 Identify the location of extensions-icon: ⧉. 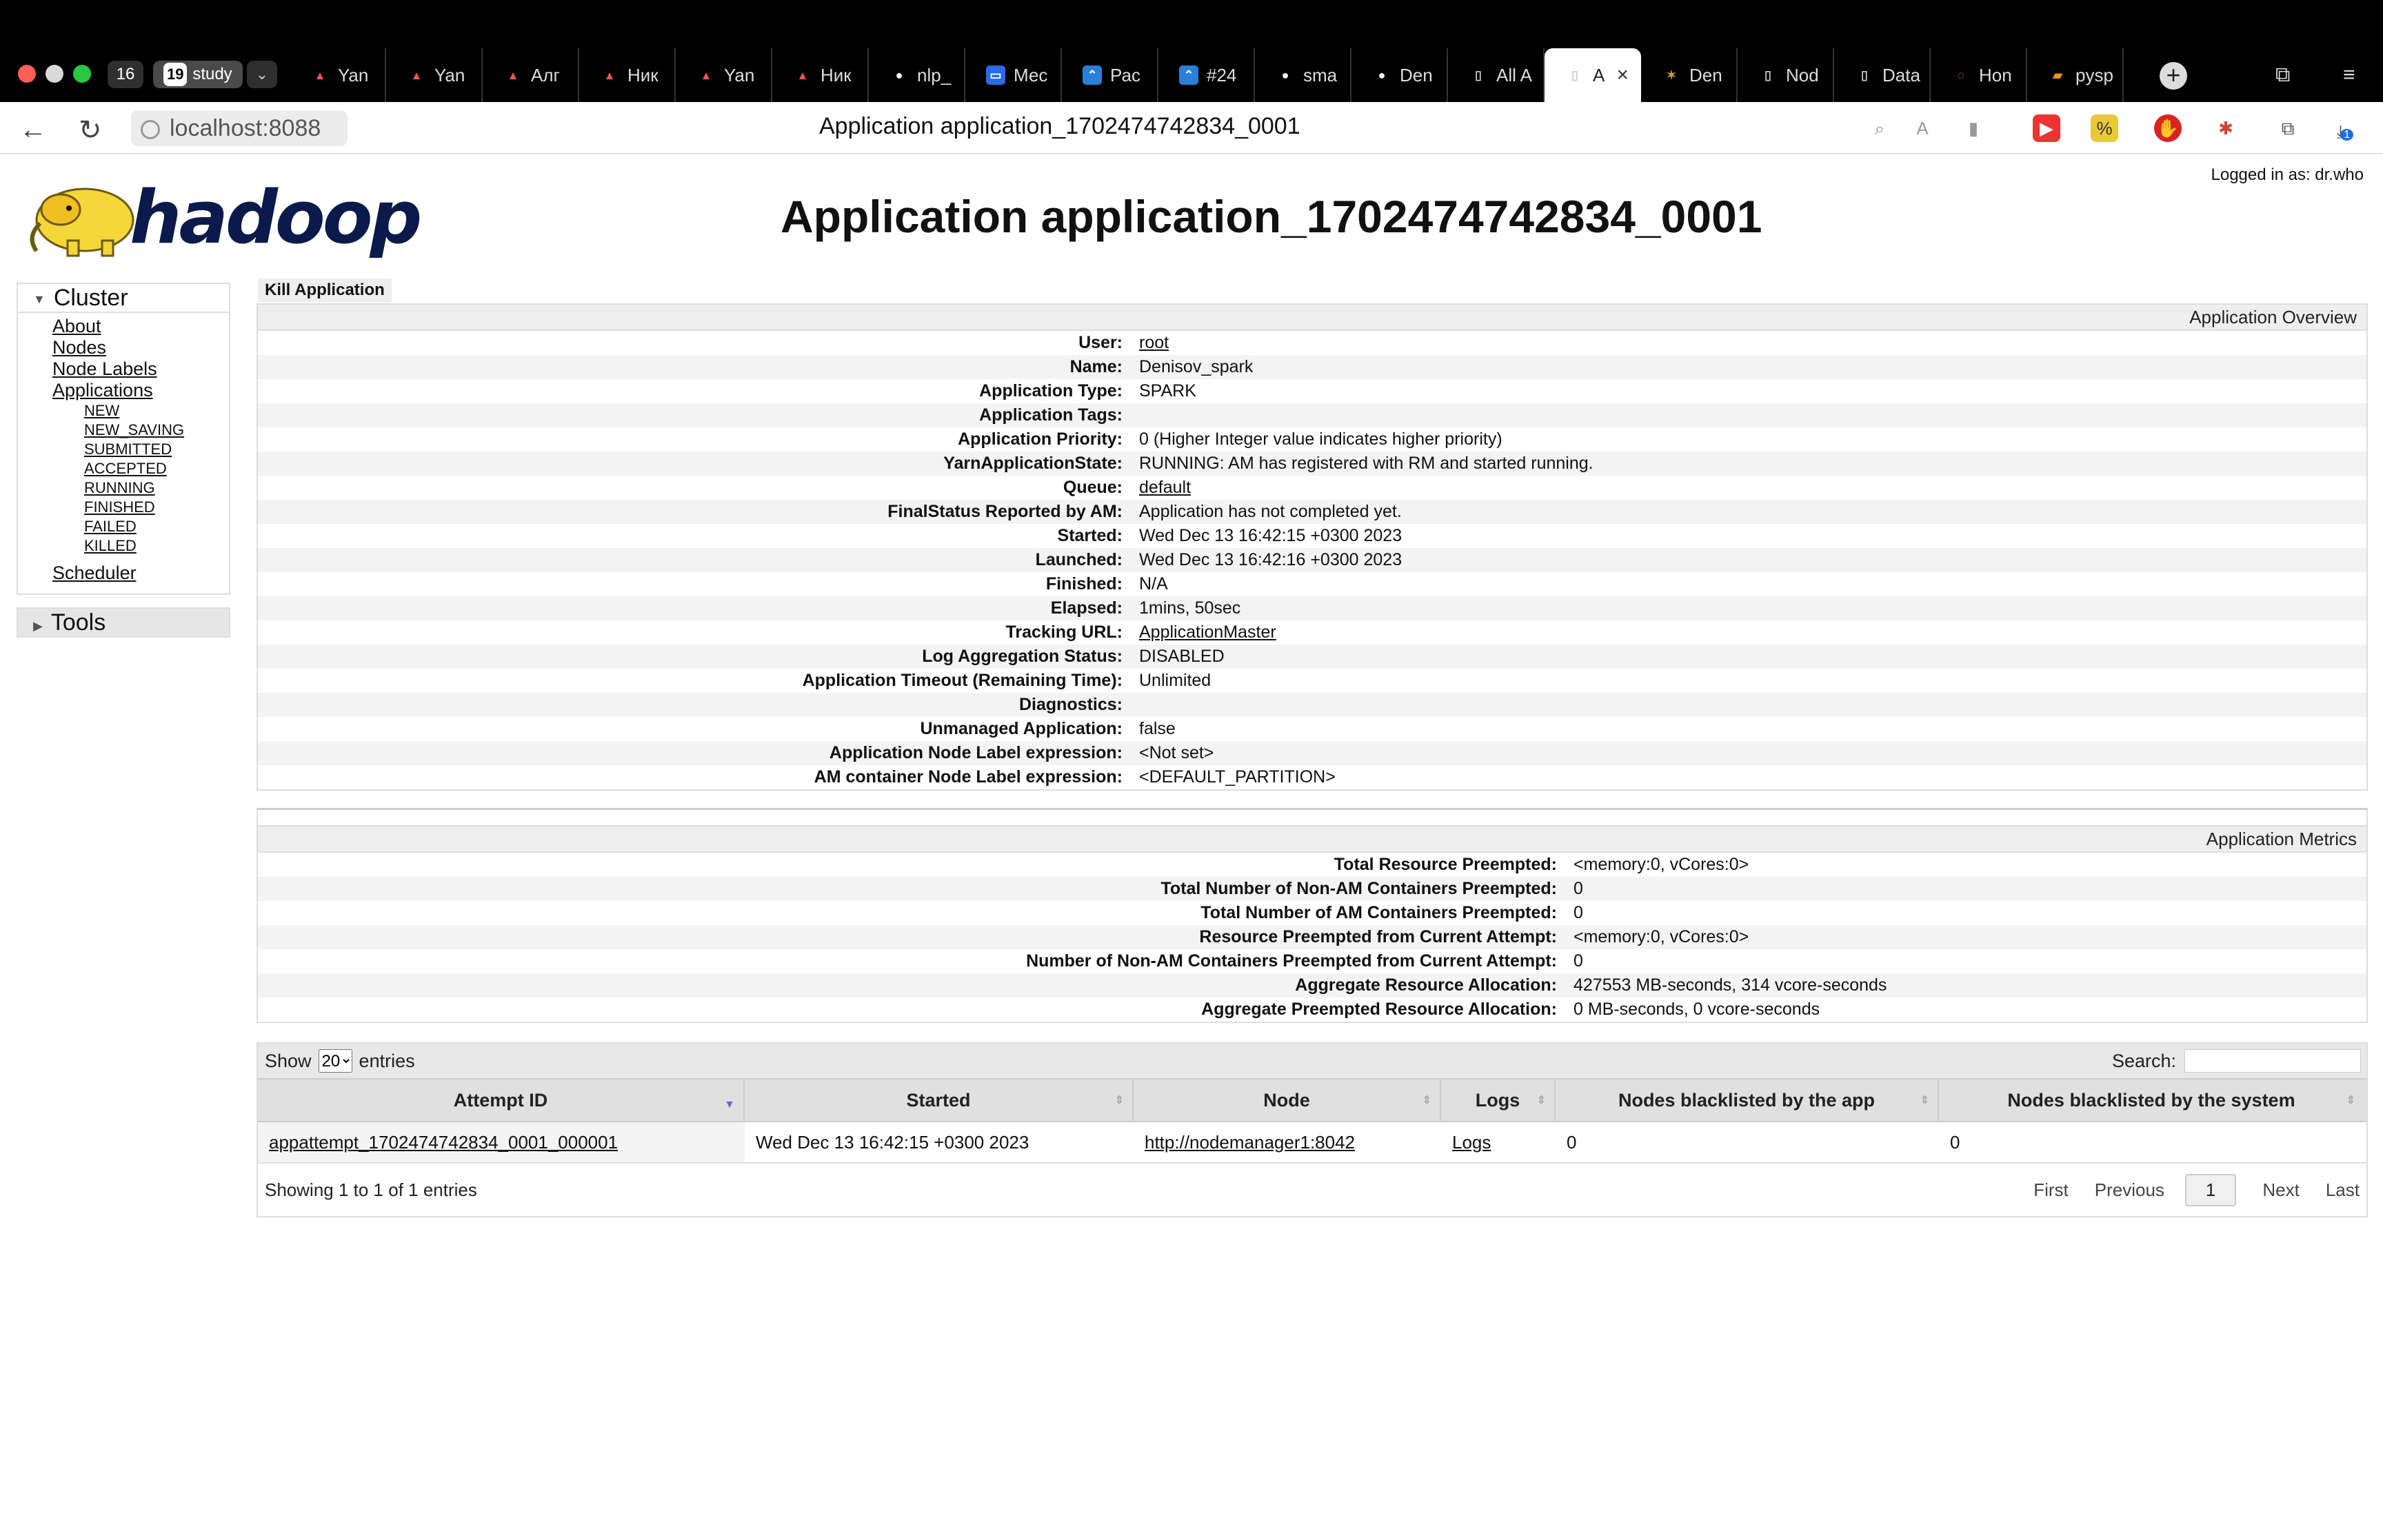
(2288, 128).